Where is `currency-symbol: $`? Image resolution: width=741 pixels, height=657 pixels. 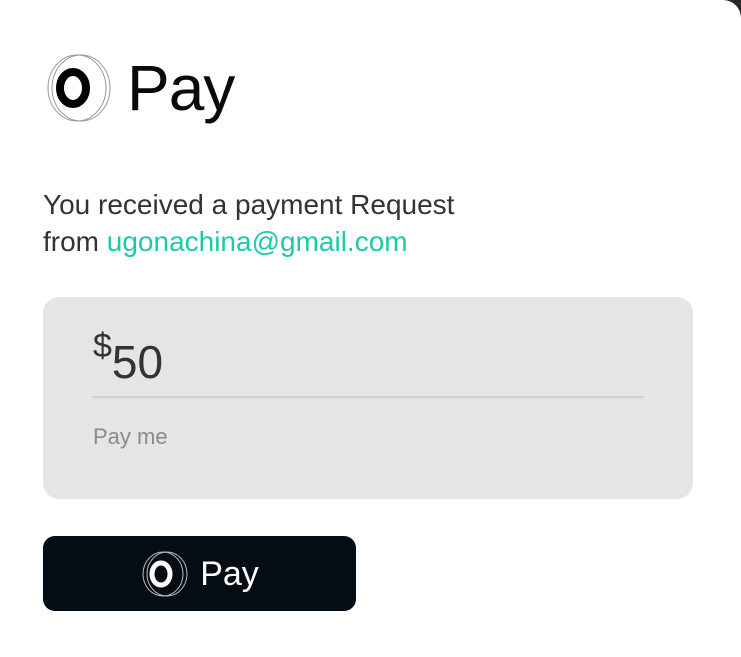
currency-symbol: $ is located at coordinates (102, 346).